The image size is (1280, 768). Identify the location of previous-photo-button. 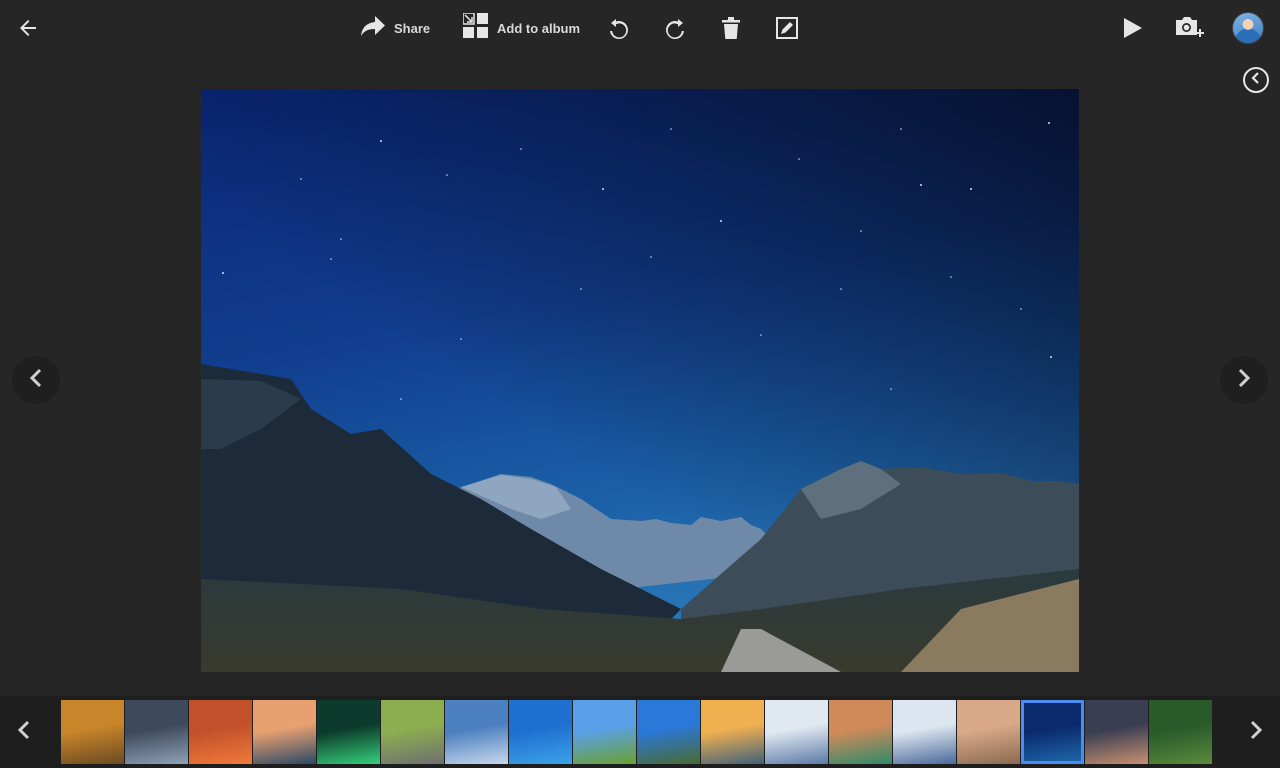
(36, 380).